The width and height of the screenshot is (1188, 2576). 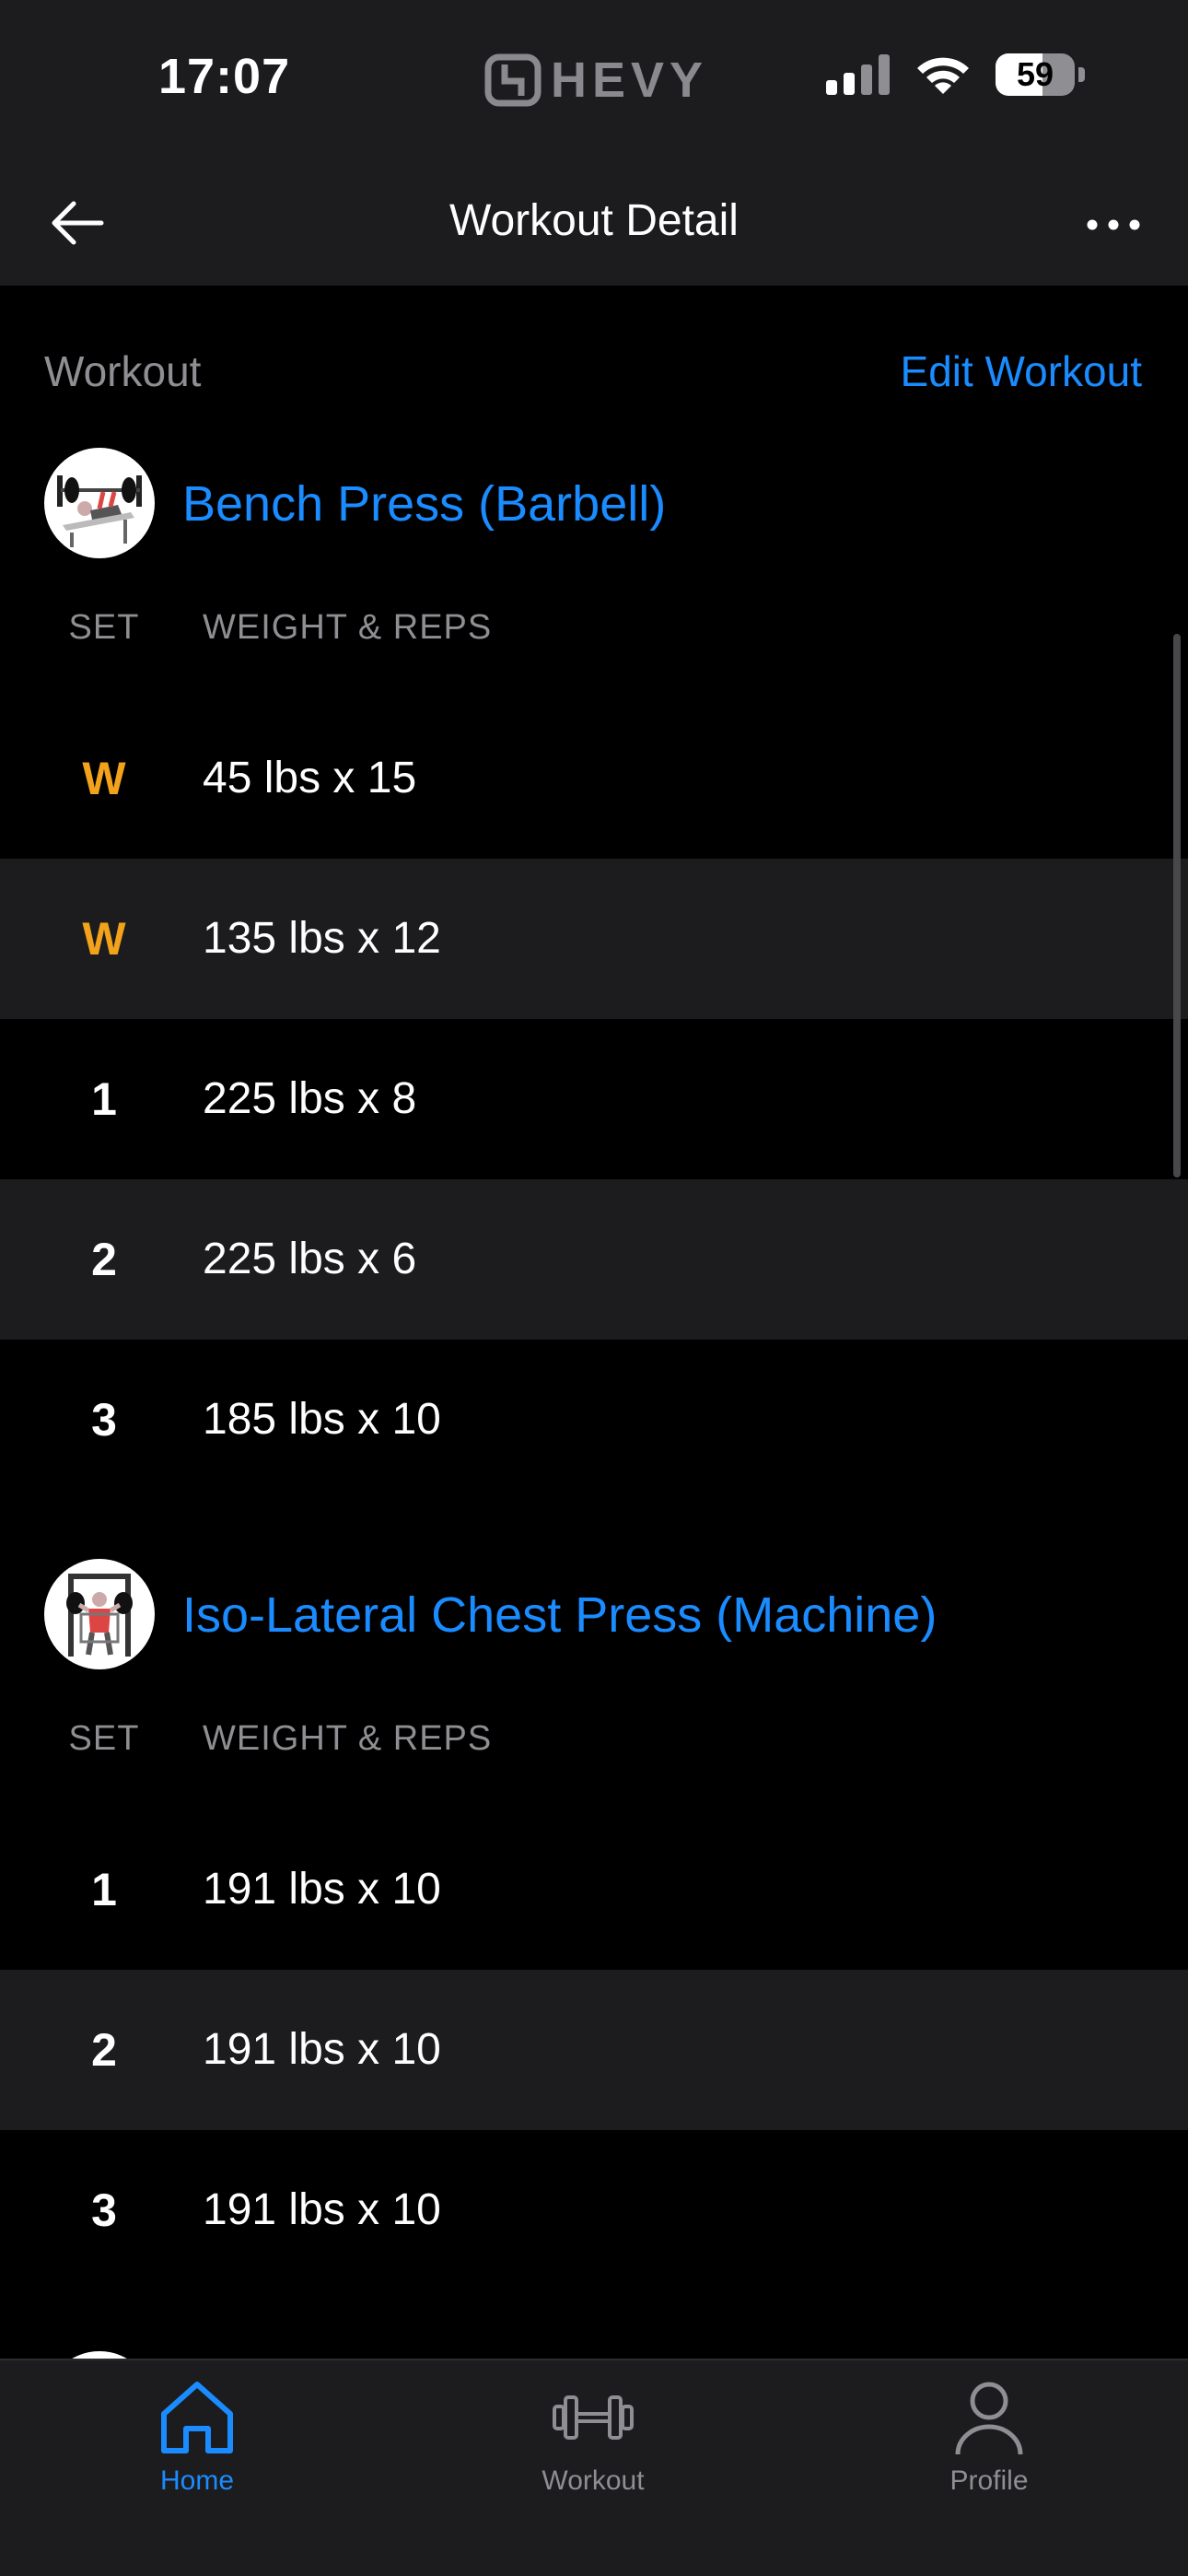 I want to click on bench-press-illustration-icon, so click(x=99, y=511).